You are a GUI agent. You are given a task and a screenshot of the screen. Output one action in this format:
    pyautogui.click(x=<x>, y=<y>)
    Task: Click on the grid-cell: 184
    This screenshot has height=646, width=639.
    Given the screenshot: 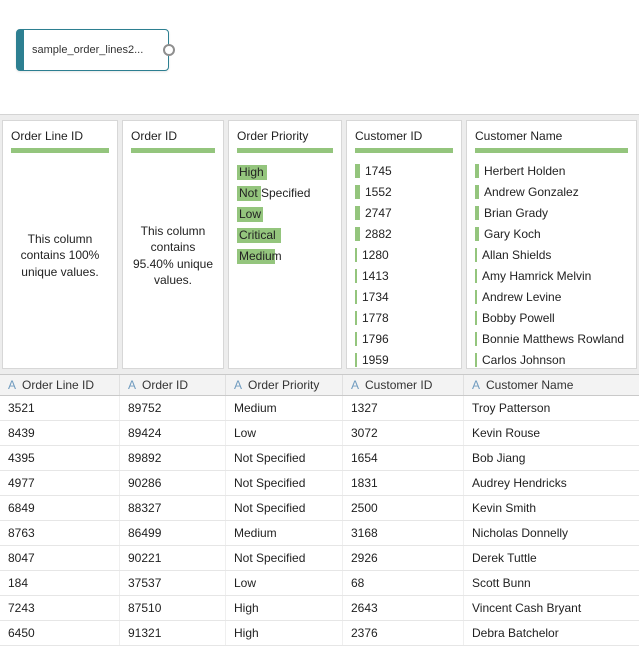 What is the action you would take?
    pyautogui.click(x=60, y=583)
    